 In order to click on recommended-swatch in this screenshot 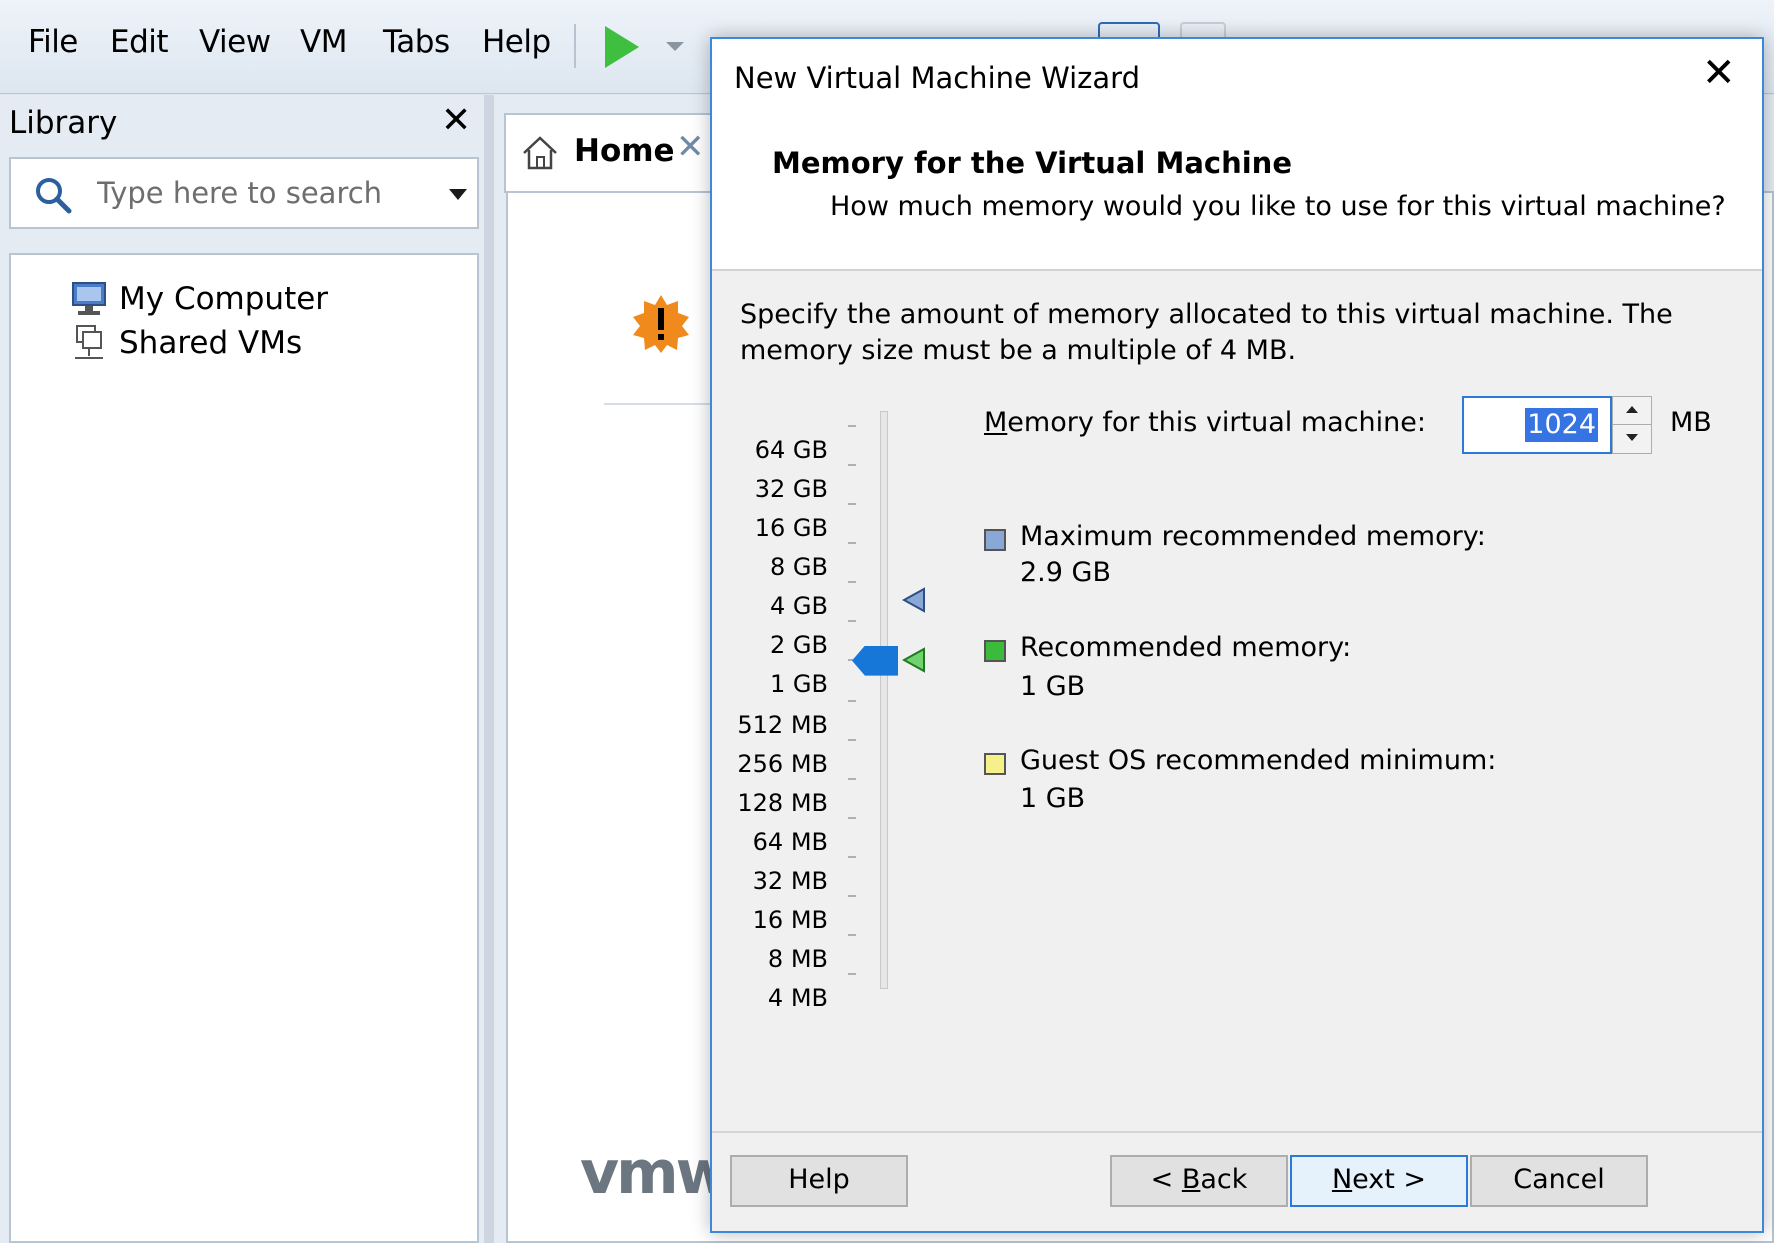, I will do `click(995, 651)`.